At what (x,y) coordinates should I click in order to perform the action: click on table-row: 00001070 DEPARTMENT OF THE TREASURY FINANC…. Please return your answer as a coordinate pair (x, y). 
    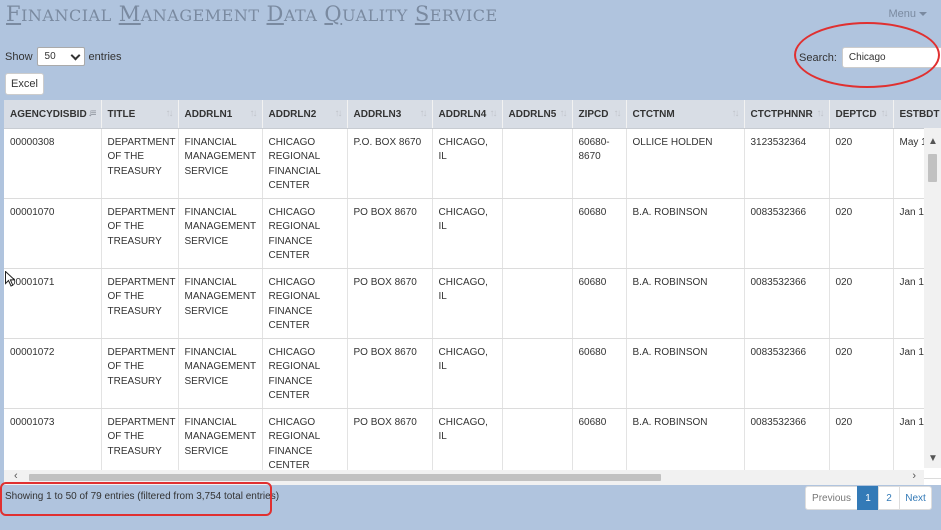
    Looking at the image, I should click on (472, 233).